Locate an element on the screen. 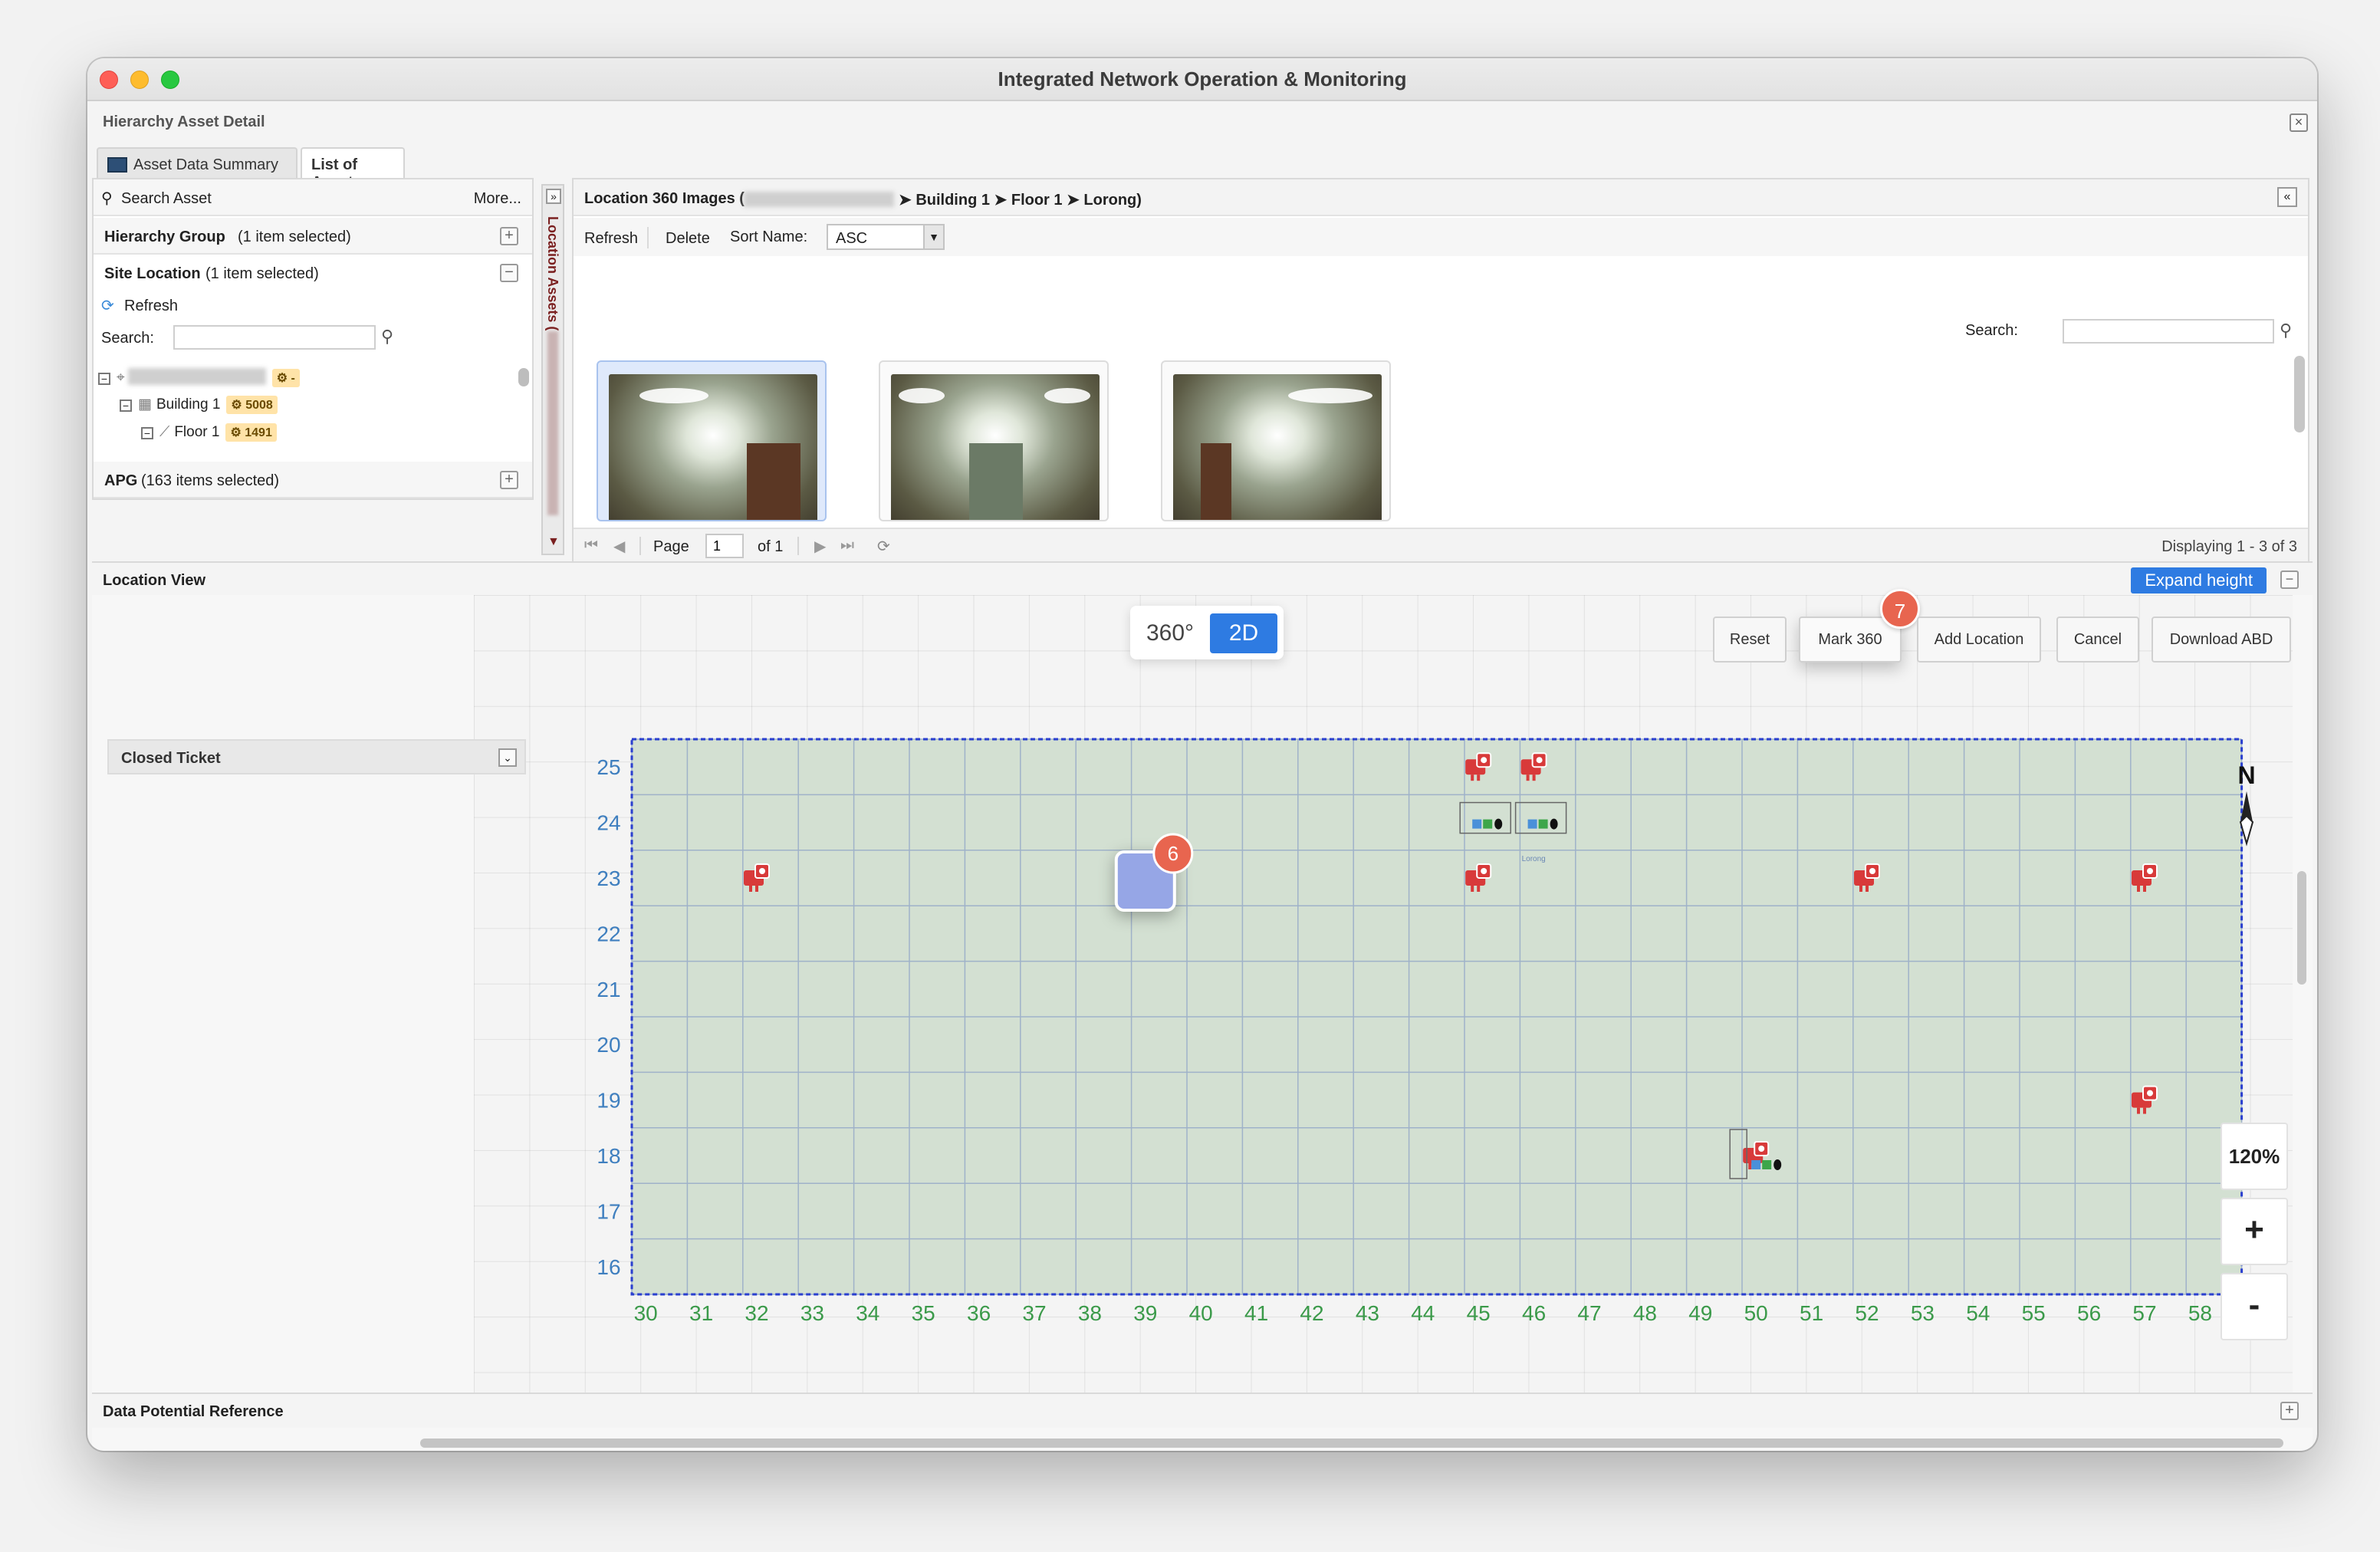 The image size is (2380, 1552). location-view-title: Location View is located at coordinates (155, 580).